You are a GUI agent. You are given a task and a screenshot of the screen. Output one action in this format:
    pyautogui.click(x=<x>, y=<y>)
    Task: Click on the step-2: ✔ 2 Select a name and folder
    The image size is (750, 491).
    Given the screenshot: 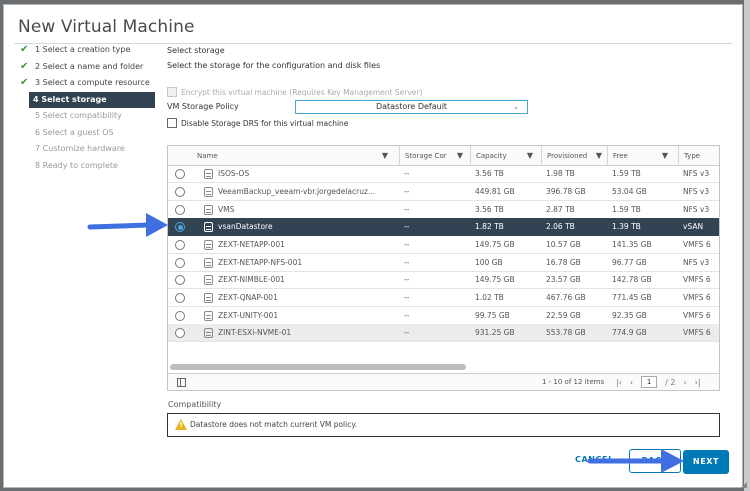 What is the action you would take?
    pyautogui.click(x=87, y=67)
    